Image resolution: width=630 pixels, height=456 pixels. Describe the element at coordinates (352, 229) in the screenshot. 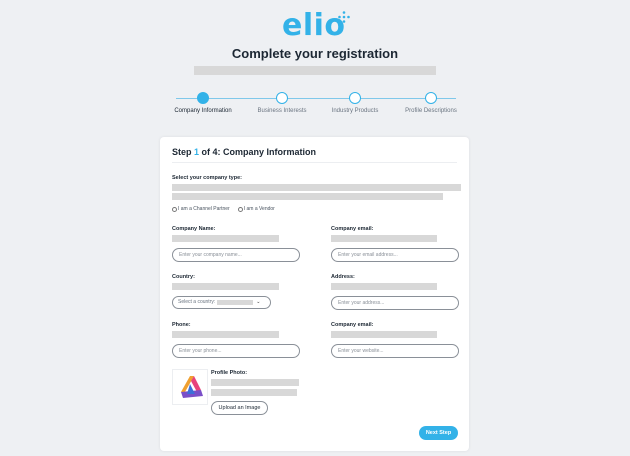

I see `company-email-label: Company email:` at that location.